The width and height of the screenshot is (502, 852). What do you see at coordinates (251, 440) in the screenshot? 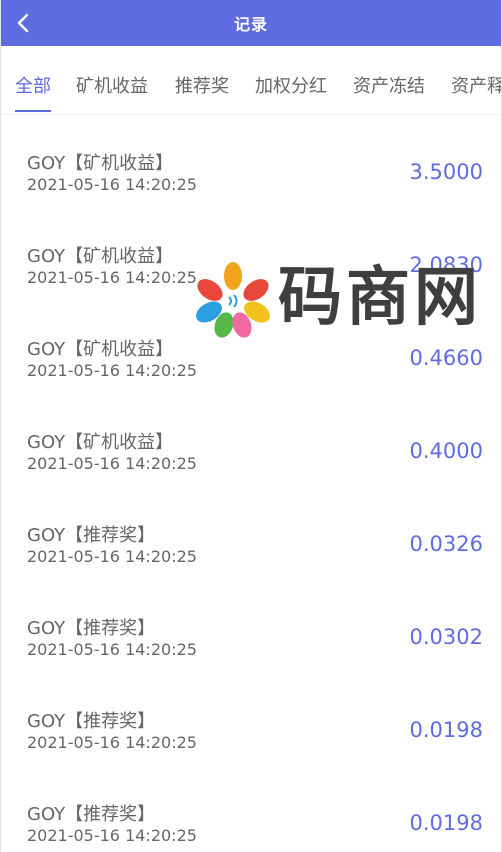
I see `list-item: GOY【矿机收益】 2021-05-16 14:20:25 0.4000` at bounding box center [251, 440].